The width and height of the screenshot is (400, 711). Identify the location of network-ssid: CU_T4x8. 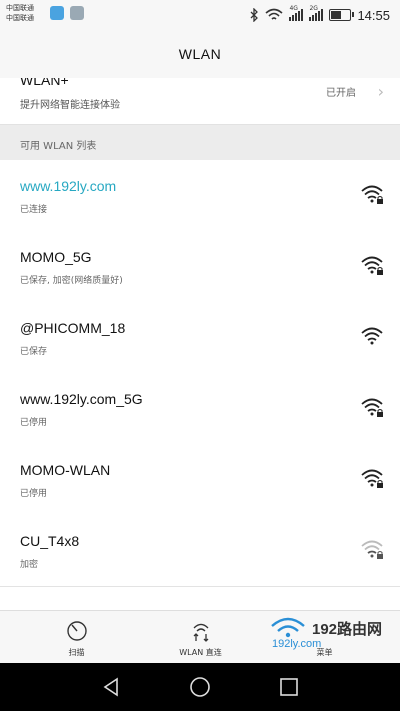
(50, 541).